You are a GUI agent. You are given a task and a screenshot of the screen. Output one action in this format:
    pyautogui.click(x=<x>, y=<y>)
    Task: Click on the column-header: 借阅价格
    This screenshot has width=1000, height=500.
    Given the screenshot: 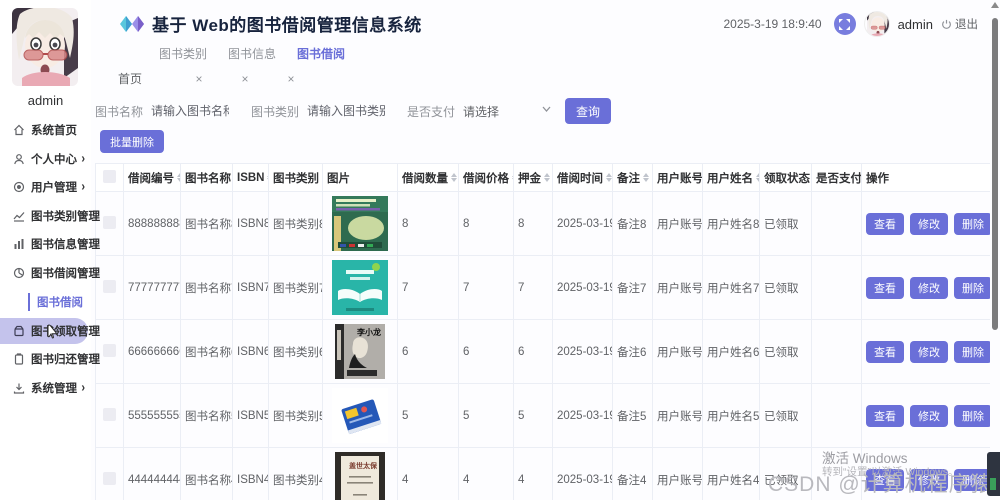 What is the action you would take?
    pyautogui.click(x=486, y=178)
    